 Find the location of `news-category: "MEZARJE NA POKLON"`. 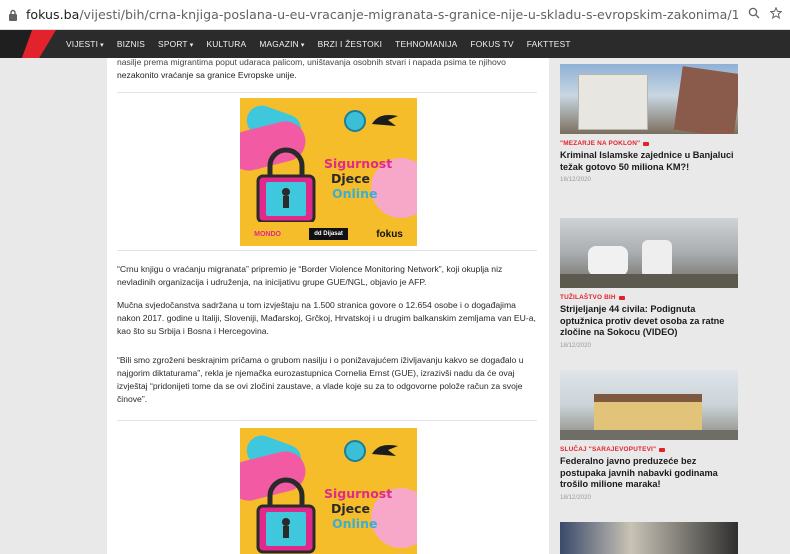

news-category: "MEZARJE NA POKLON" is located at coordinates (649, 143).